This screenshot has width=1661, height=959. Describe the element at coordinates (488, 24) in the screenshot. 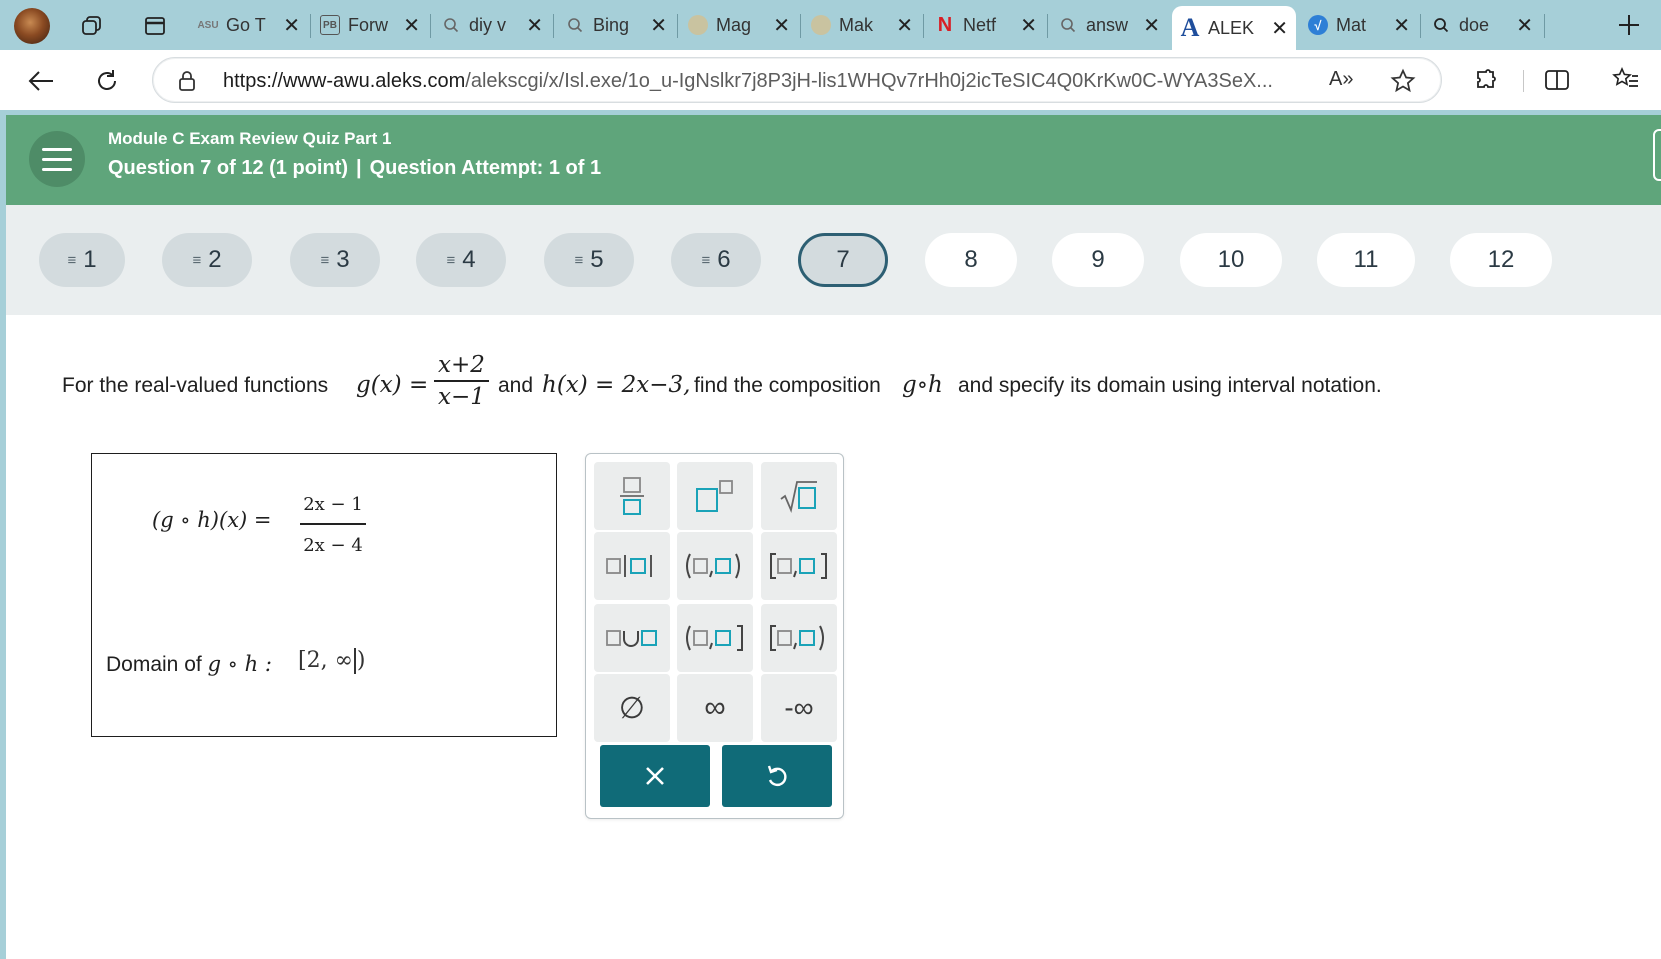

I see `tab-label: diy v` at that location.